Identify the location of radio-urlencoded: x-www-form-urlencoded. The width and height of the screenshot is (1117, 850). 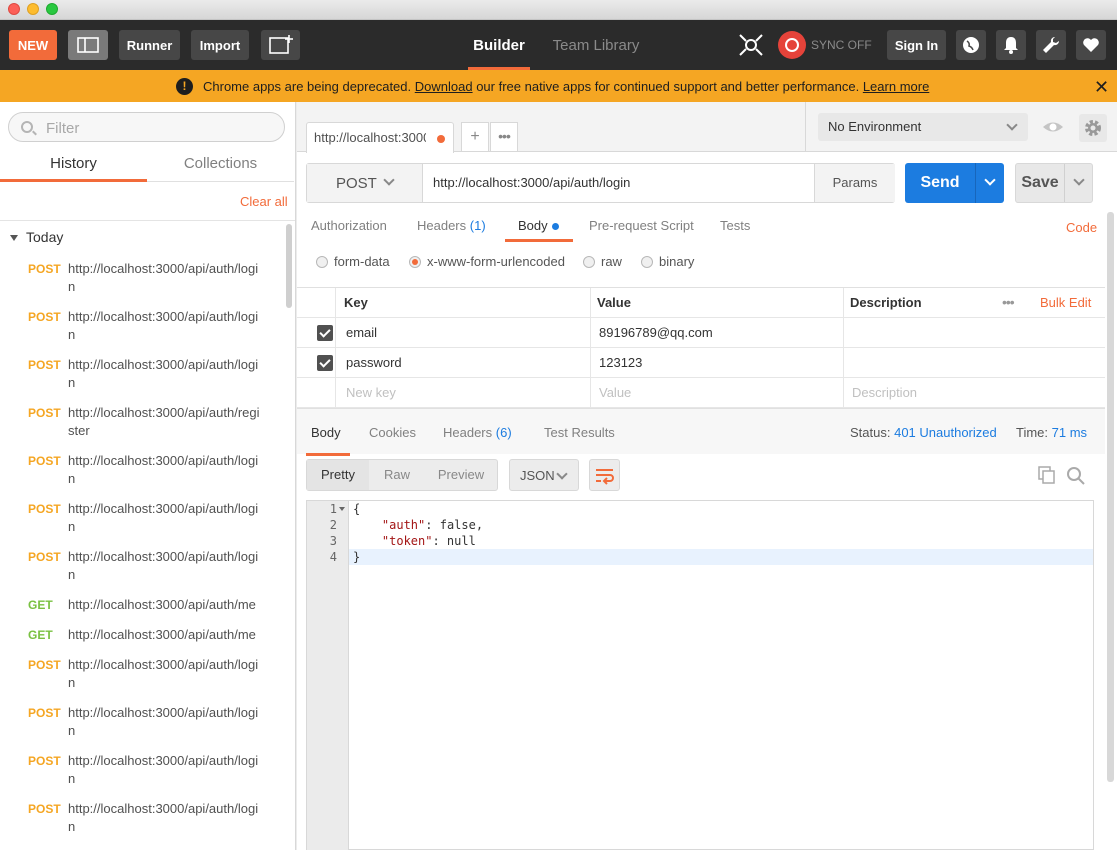
(487, 261).